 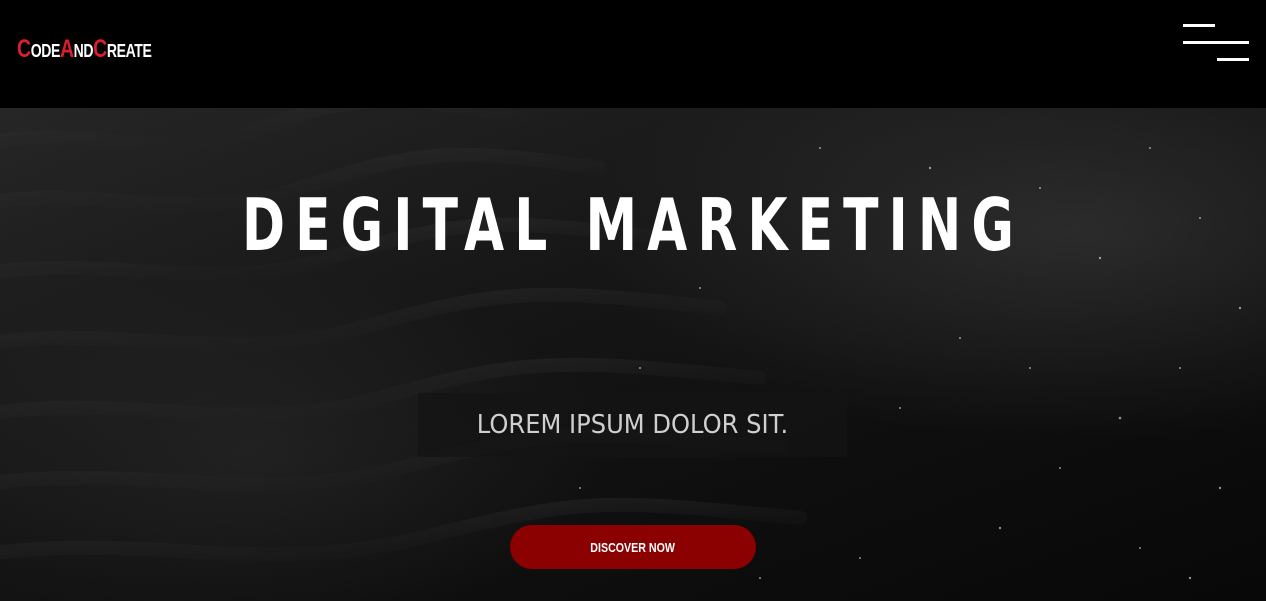 I want to click on logo-letter-c2: C, so click(x=100, y=49).